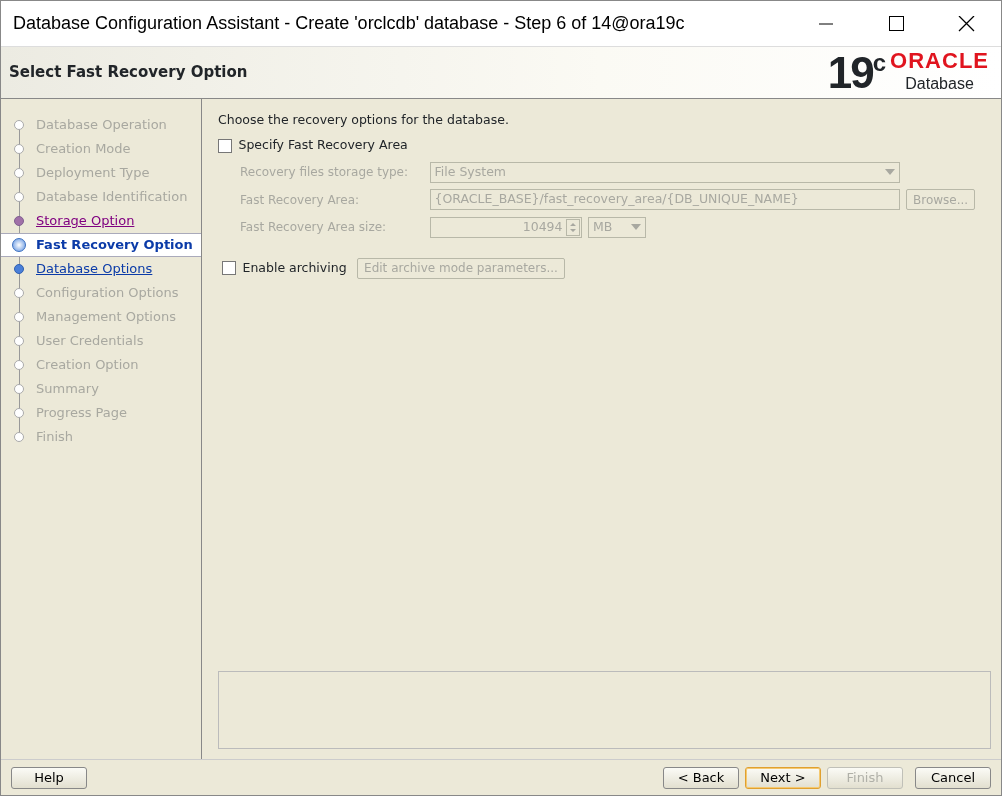 This screenshot has width=1002, height=796. Describe the element at coordinates (106, 317) in the screenshot. I see `step-item: Management Options` at that location.